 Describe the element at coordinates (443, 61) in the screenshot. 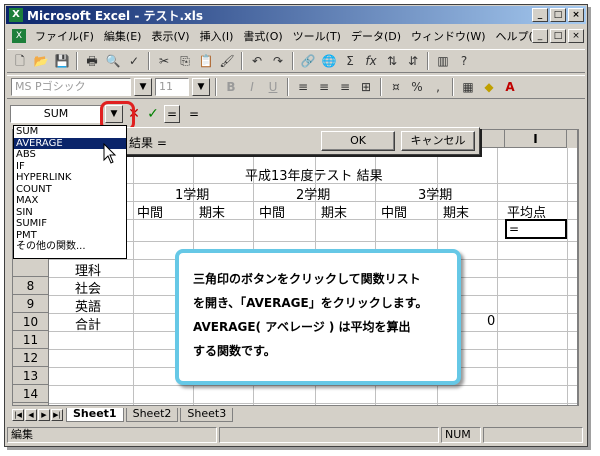

I see `chart-icon: ▥` at that location.